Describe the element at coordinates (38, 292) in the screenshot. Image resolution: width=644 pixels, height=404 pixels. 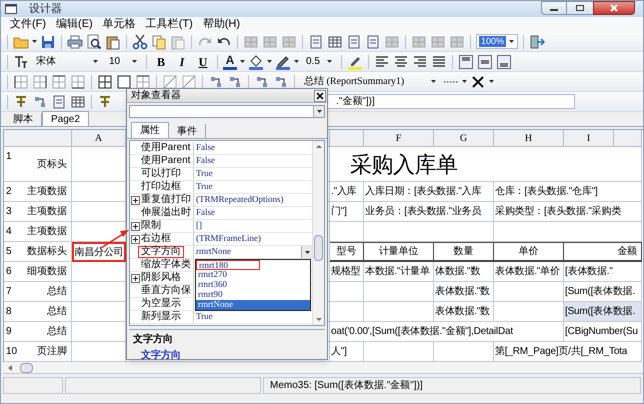
I see `row-header: 7 总结` at that location.